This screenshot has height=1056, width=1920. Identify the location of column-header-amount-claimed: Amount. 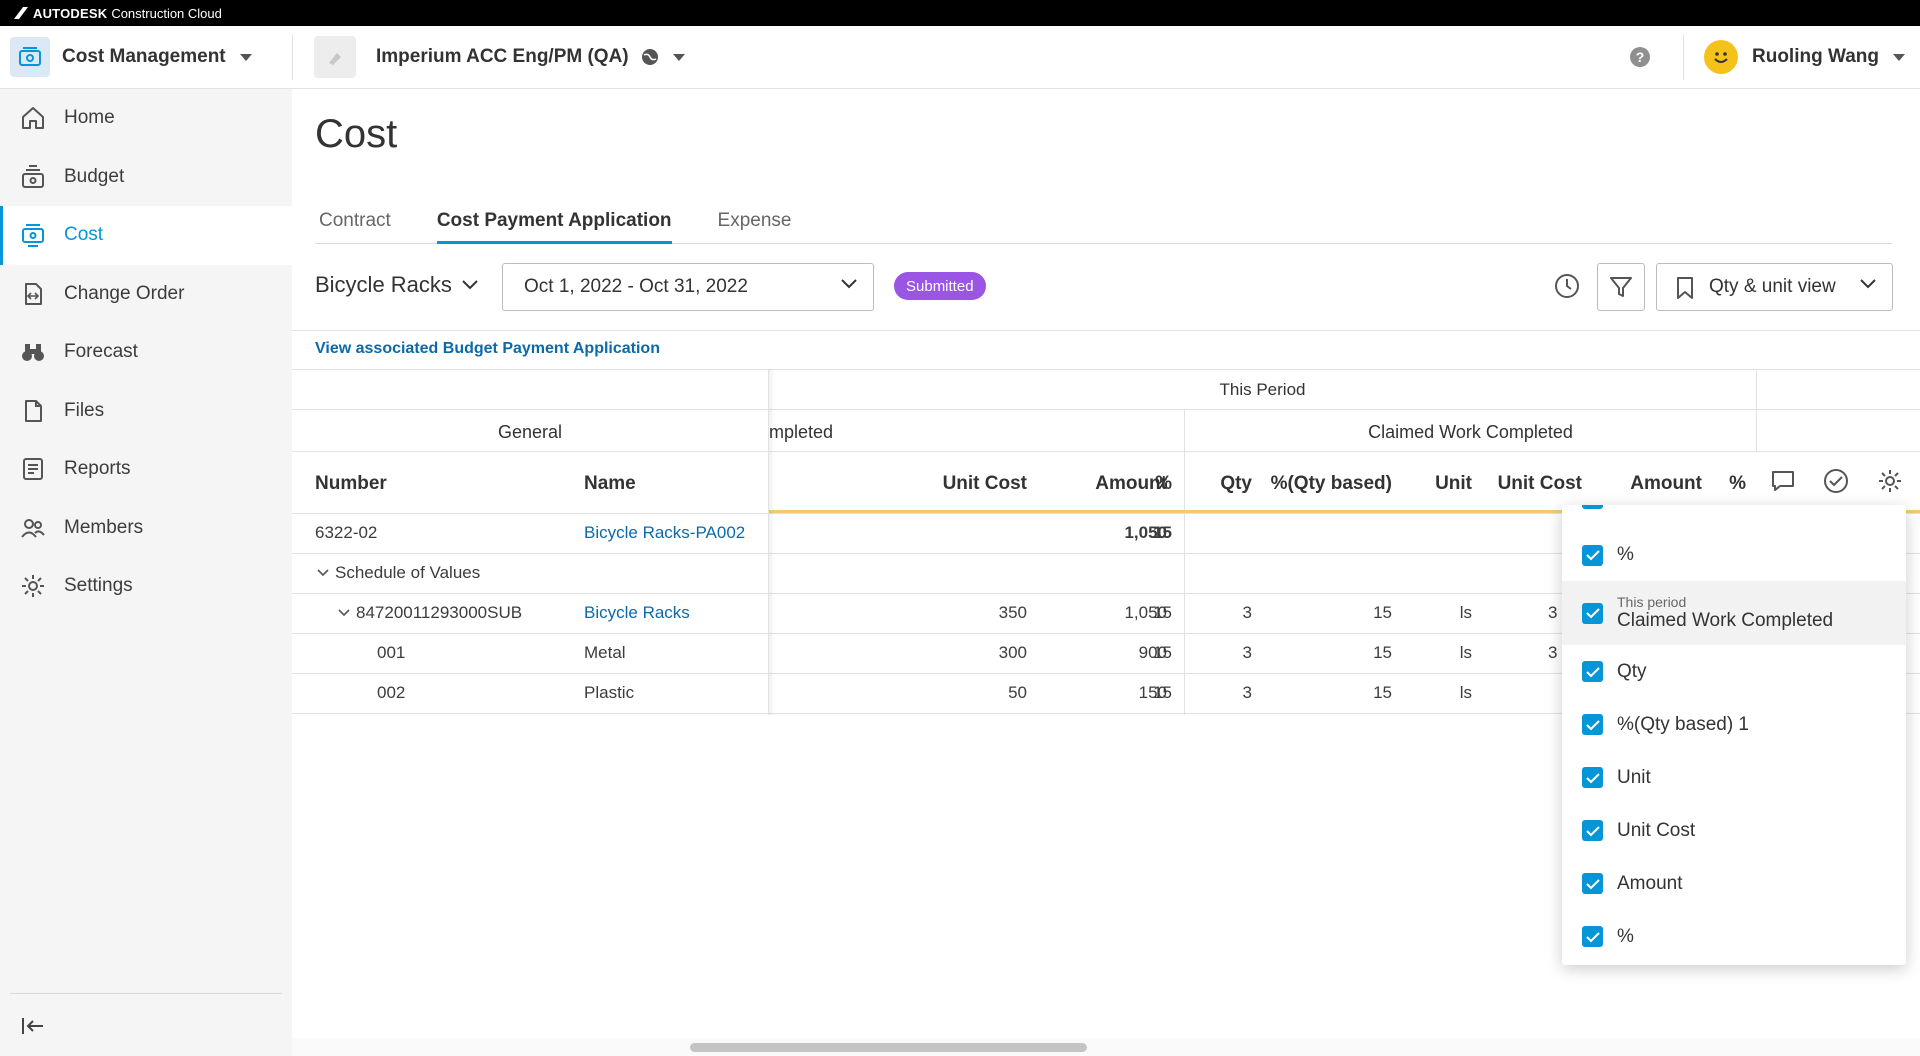
(1652, 484).